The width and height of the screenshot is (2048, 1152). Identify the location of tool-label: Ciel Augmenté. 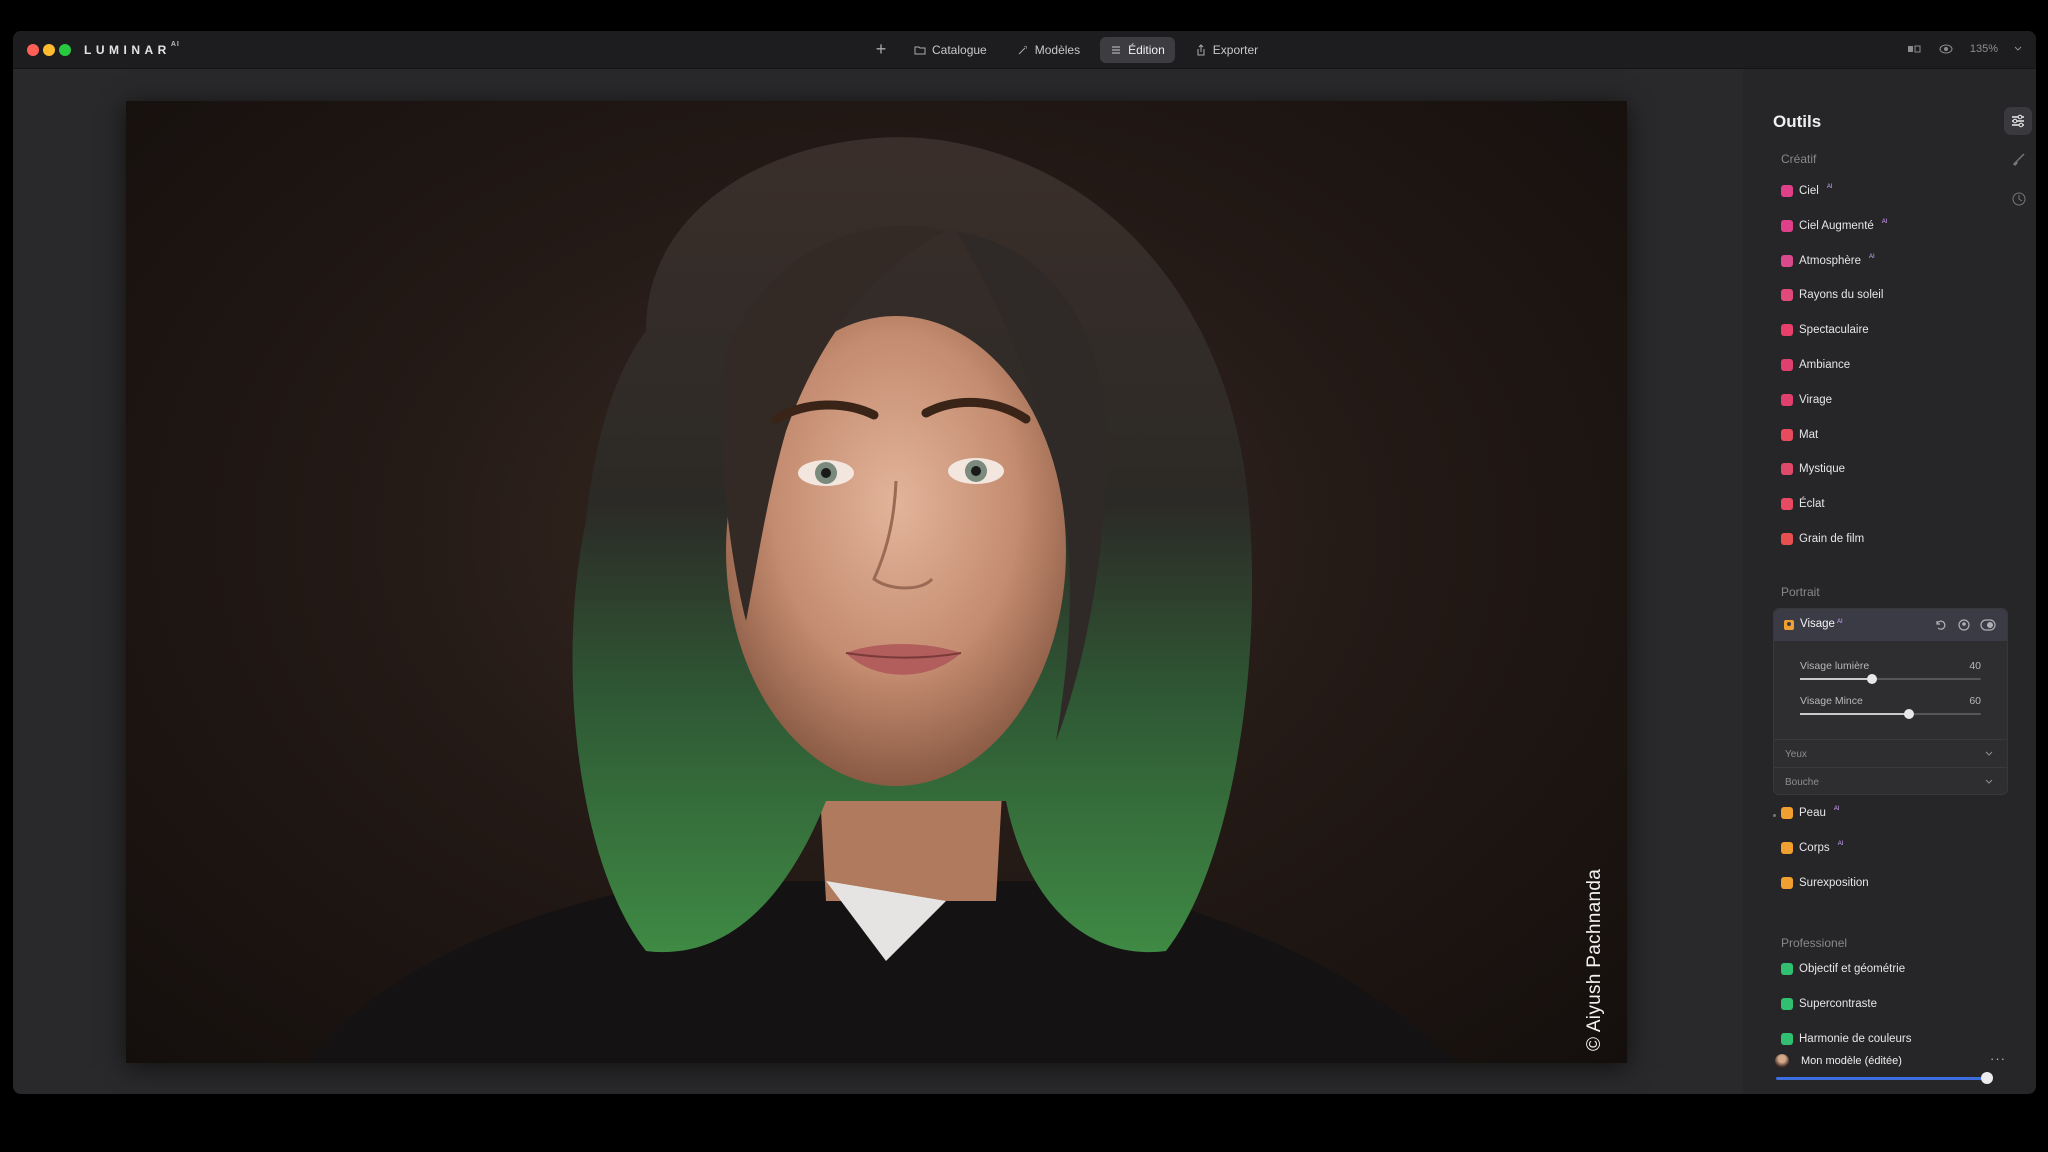
(1836, 225).